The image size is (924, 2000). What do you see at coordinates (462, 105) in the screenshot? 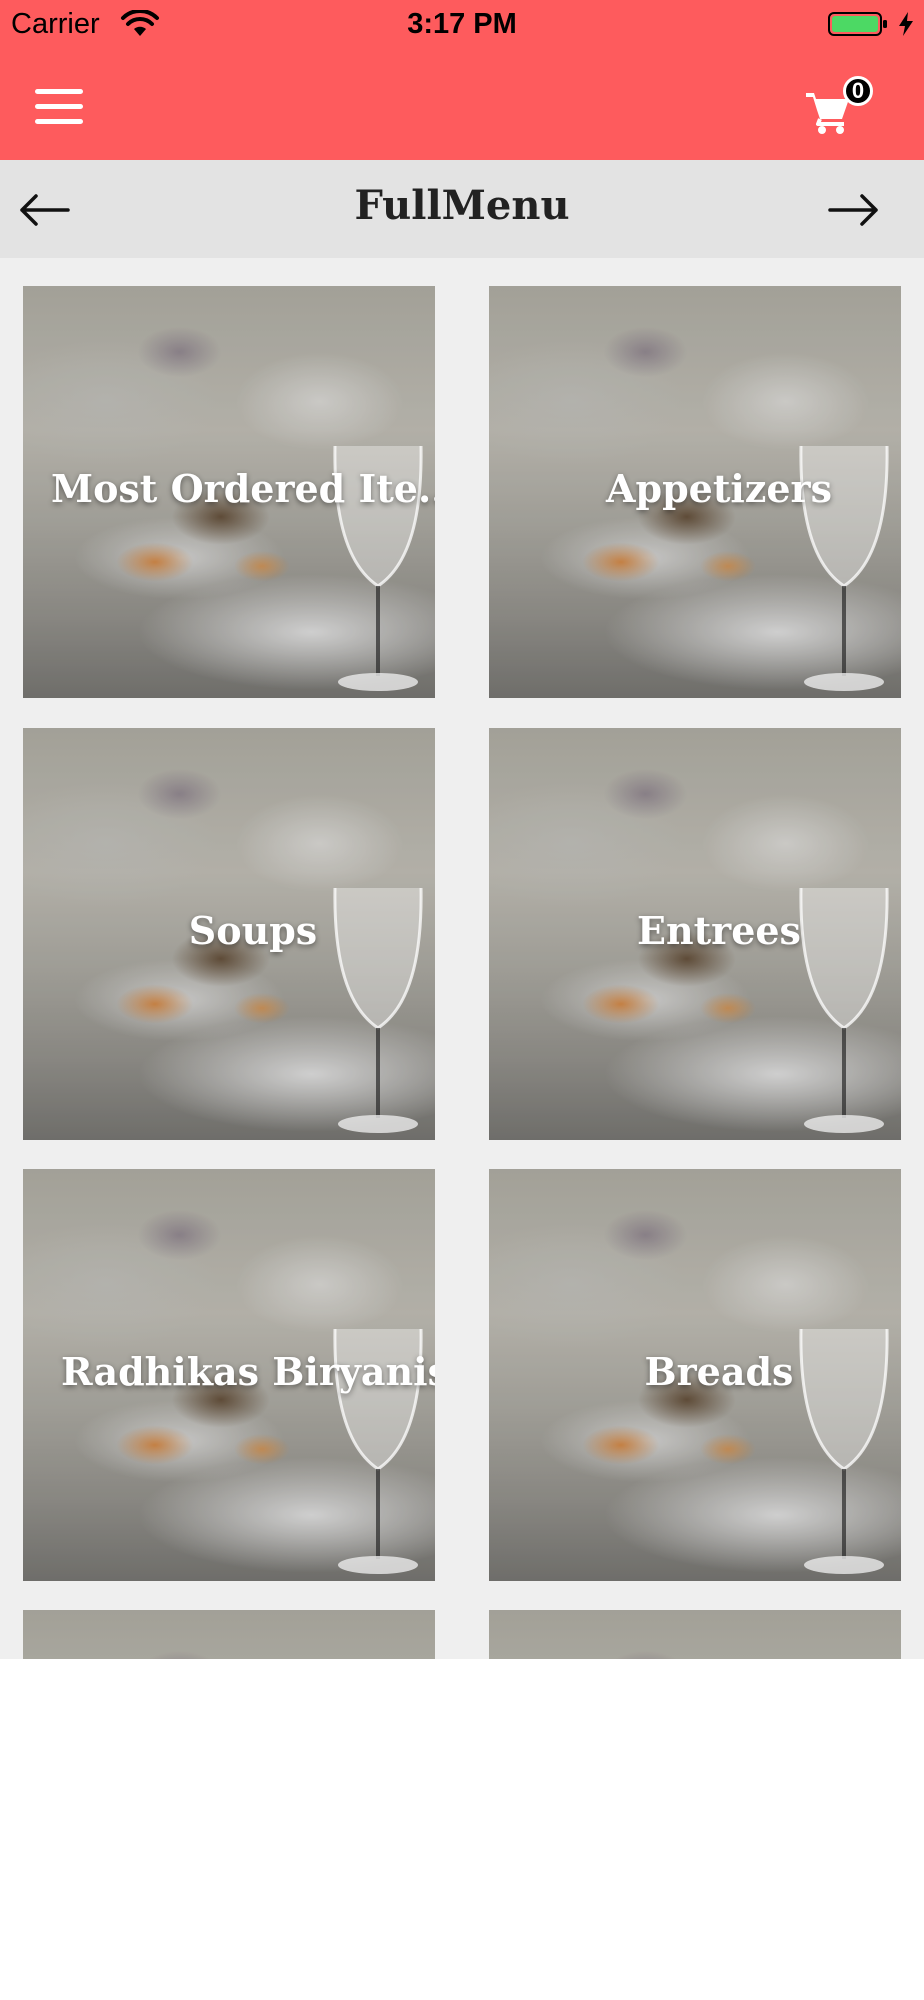
I see `navigation-bar: 0` at bounding box center [462, 105].